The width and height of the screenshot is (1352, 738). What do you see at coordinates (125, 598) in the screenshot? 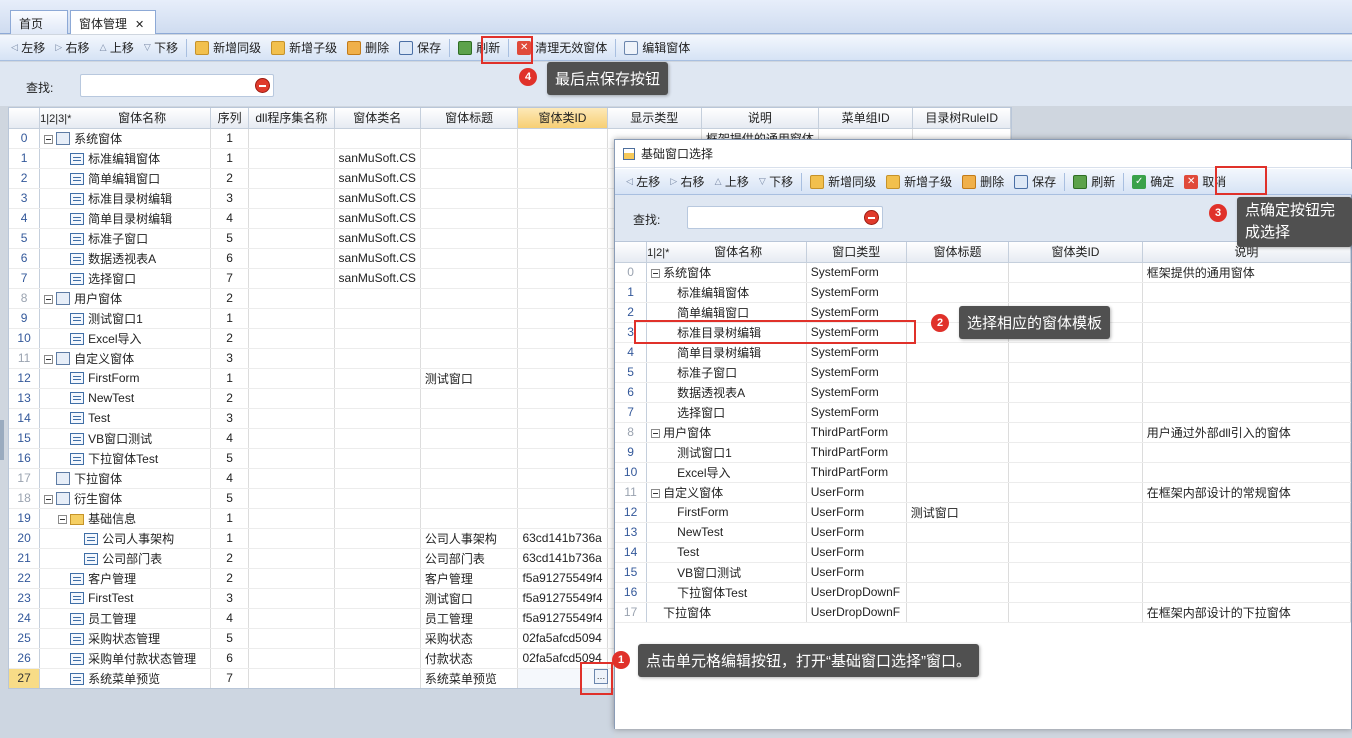
I see `tree-cell: FirstTest` at bounding box center [125, 598].